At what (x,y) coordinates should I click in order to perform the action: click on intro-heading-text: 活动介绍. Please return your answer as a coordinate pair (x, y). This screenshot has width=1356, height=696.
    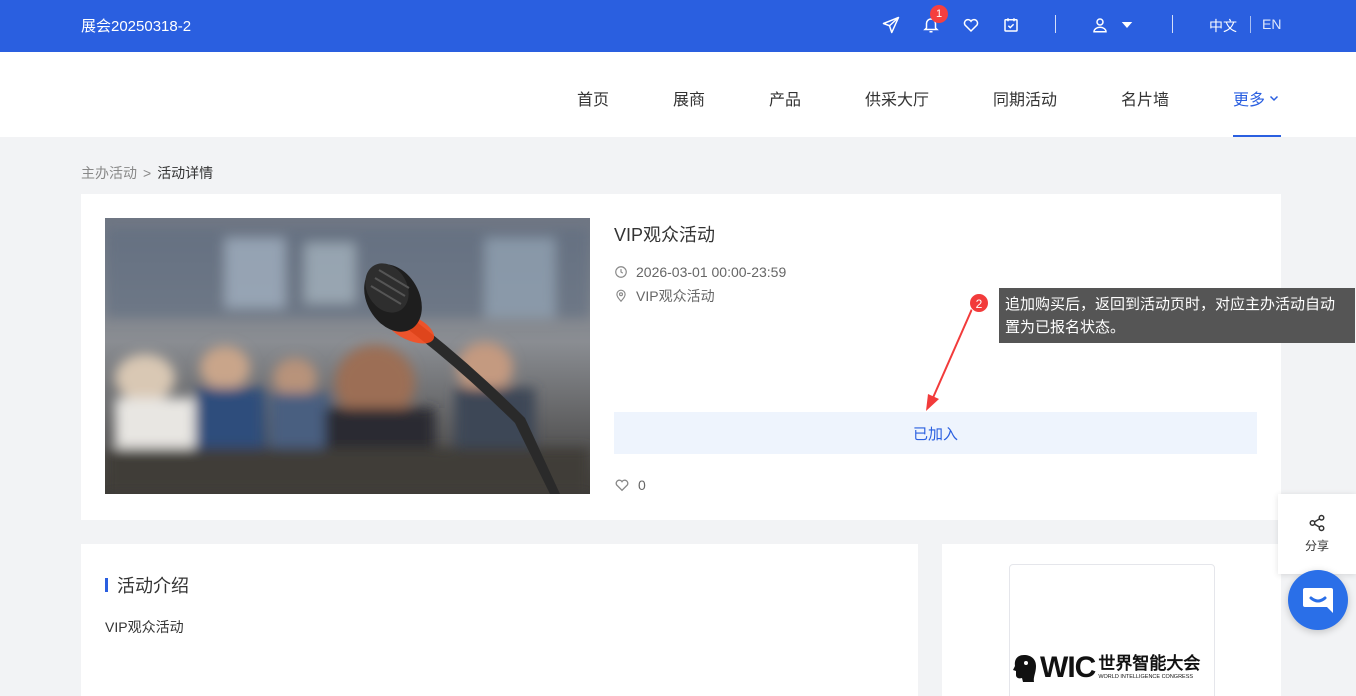
    Looking at the image, I should click on (153, 586).